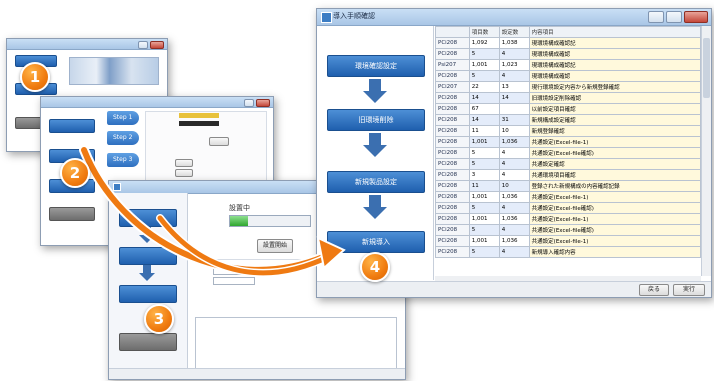 The width and height of the screenshot is (714, 381). What do you see at coordinates (674, 17) in the screenshot?
I see `maximize-button` at bounding box center [674, 17].